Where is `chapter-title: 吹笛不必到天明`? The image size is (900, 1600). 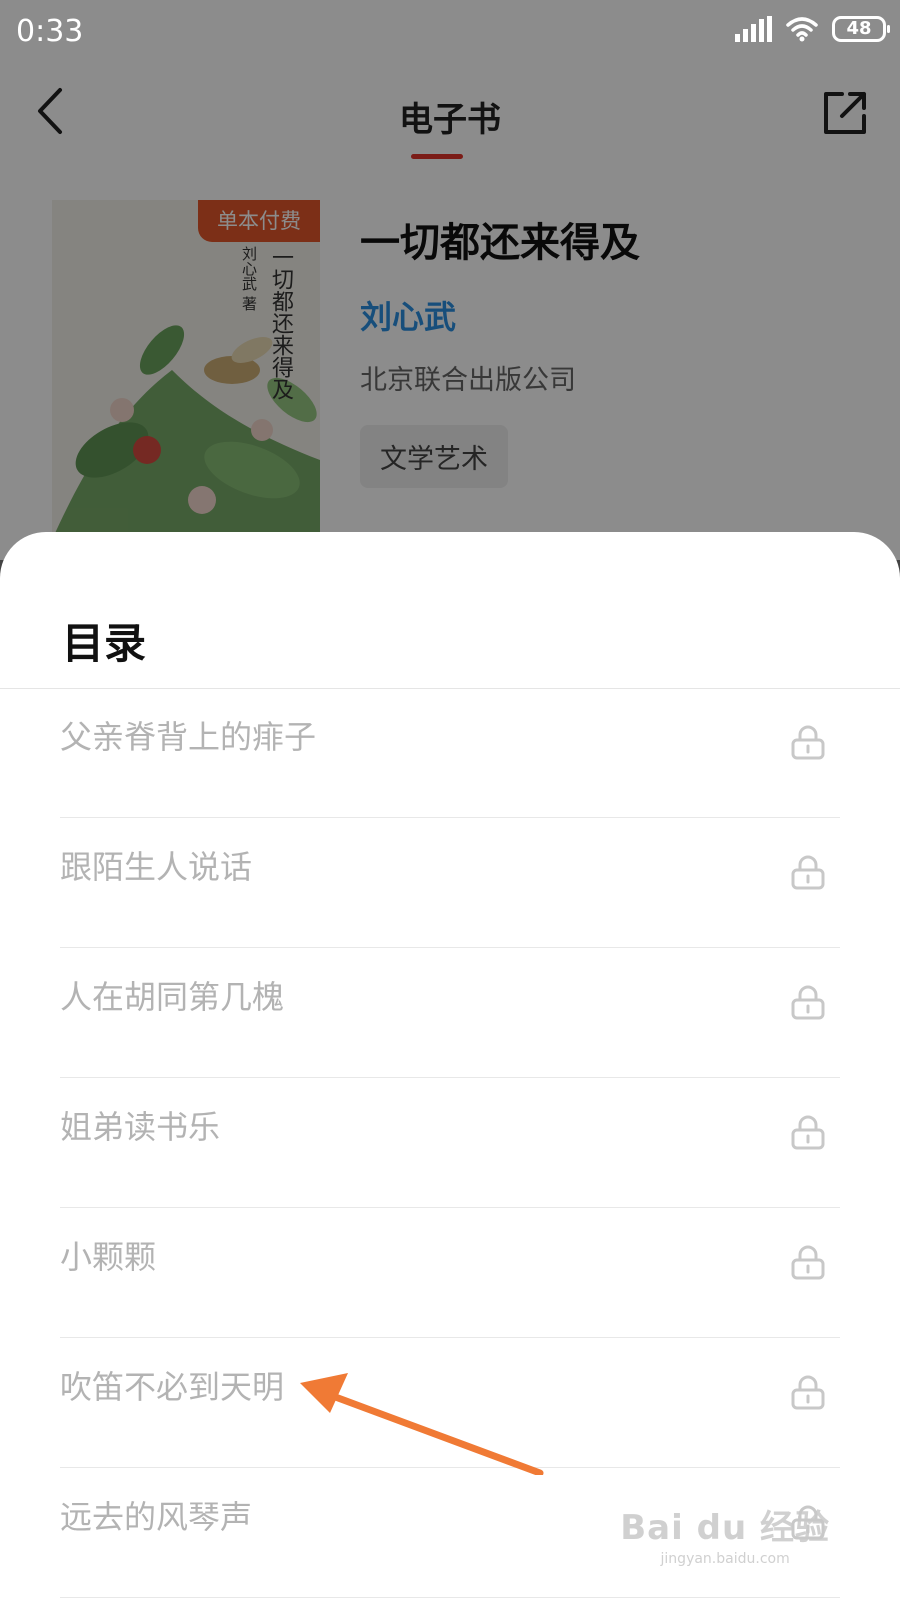
chapter-title: 吹笛不必到天明 is located at coordinates (172, 1387).